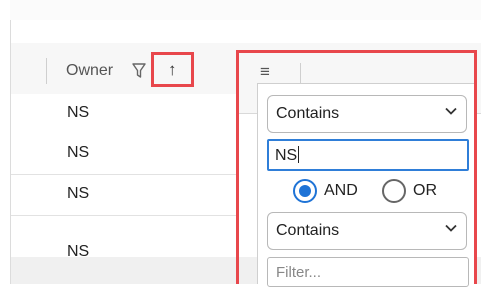 The height and width of the screenshot is (287, 481). I want to click on column-header-owner: Owner, so click(89, 71).